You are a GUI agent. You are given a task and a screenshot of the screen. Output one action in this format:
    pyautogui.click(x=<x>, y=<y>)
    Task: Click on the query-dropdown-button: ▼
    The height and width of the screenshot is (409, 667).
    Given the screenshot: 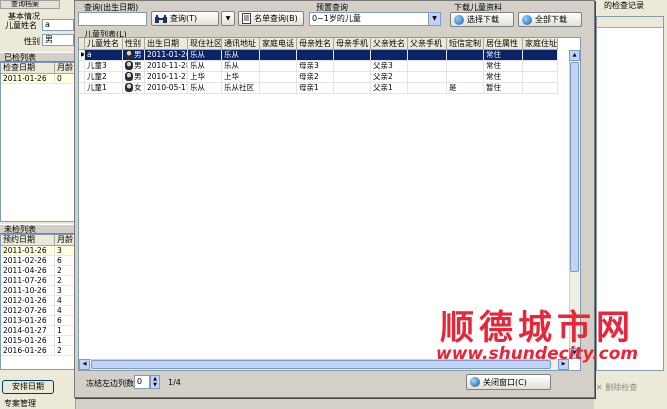 What is the action you would take?
    pyautogui.click(x=228, y=18)
    